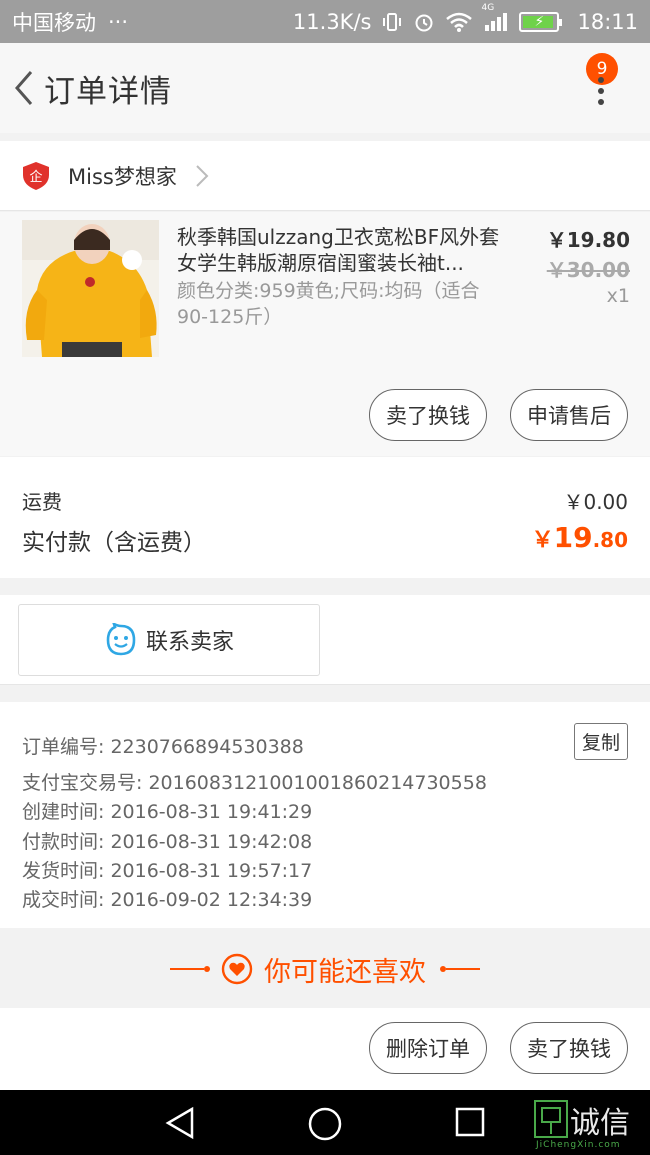  I want to click on divider-right, so click(460, 969).